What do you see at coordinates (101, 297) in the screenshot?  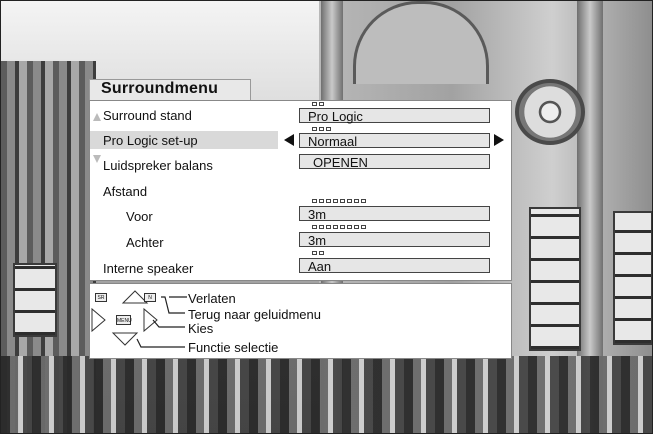 I see `sr-key-icon: SR` at bounding box center [101, 297].